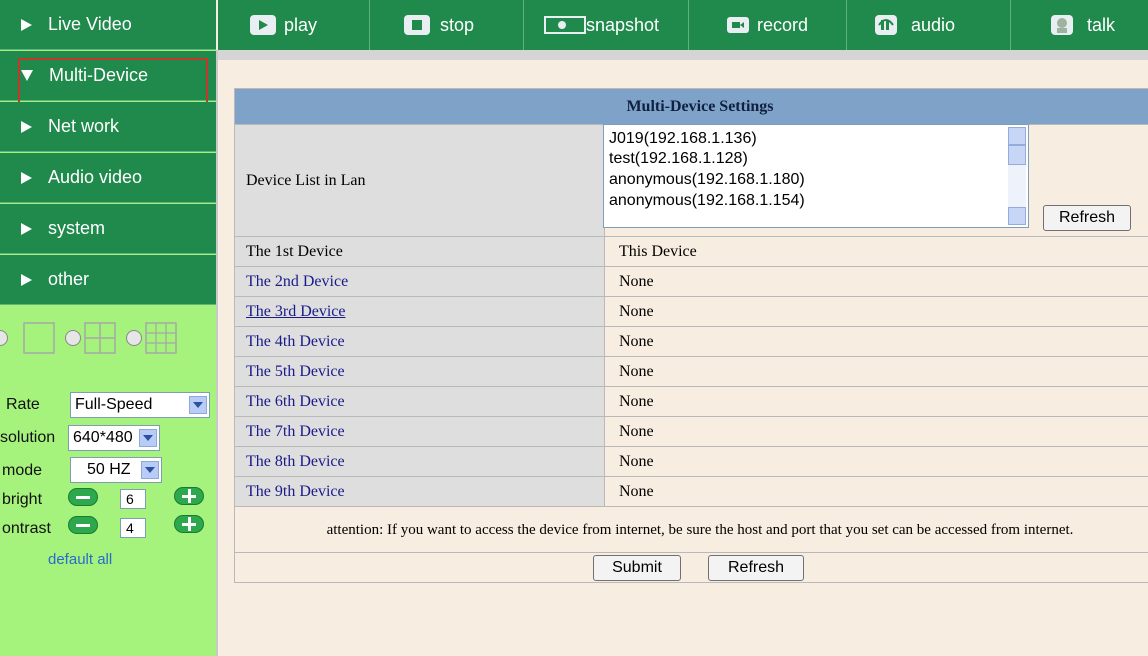 The height and width of the screenshot is (656, 1148). What do you see at coordinates (295, 401) in the screenshot?
I see `device-slot-link: The 6th Device` at bounding box center [295, 401].